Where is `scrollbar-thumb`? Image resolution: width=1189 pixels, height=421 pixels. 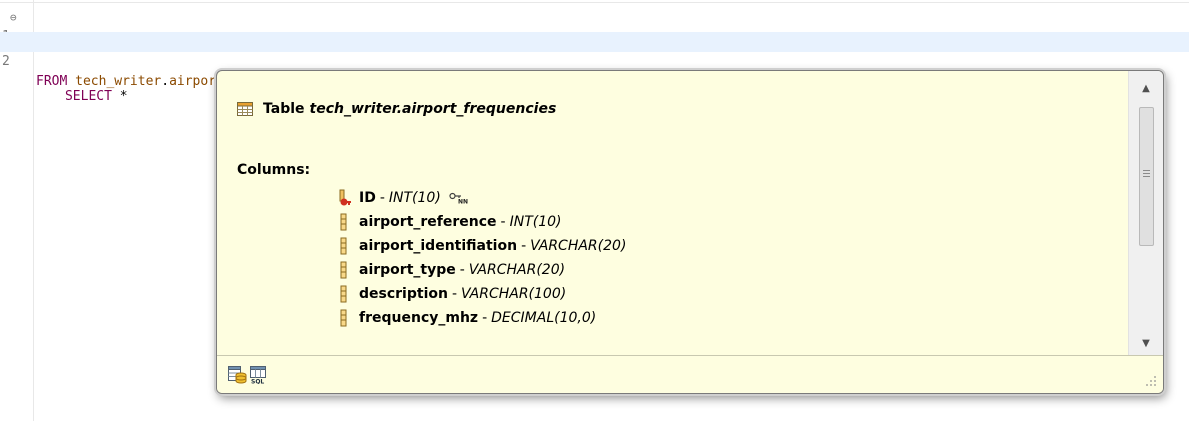 scrollbar-thumb is located at coordinates (1146, 176).